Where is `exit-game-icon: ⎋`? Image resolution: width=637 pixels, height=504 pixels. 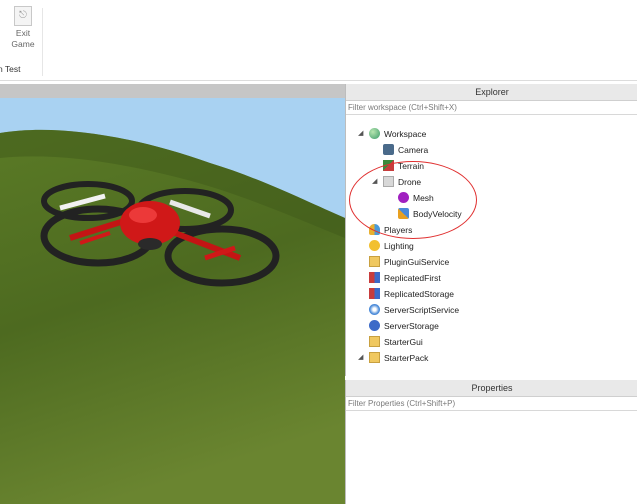 exit-game-icon: ⎋ is located at coordinates (23, 16).